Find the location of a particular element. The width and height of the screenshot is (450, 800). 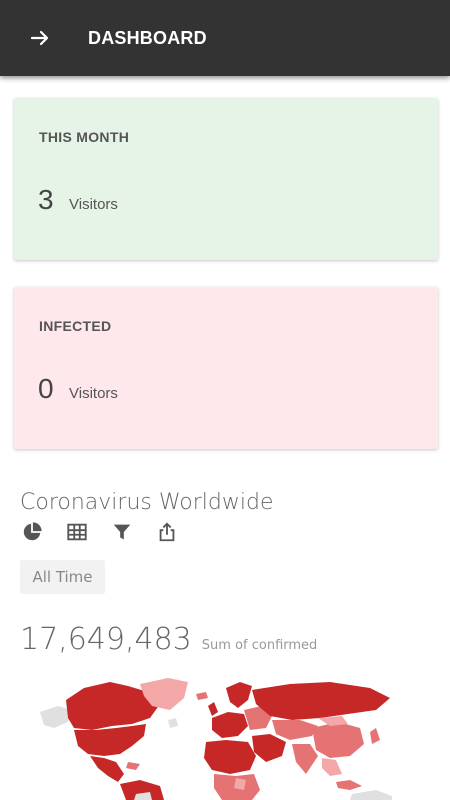

app-bar: DASHBOARD is located at coordinates (225, 38).